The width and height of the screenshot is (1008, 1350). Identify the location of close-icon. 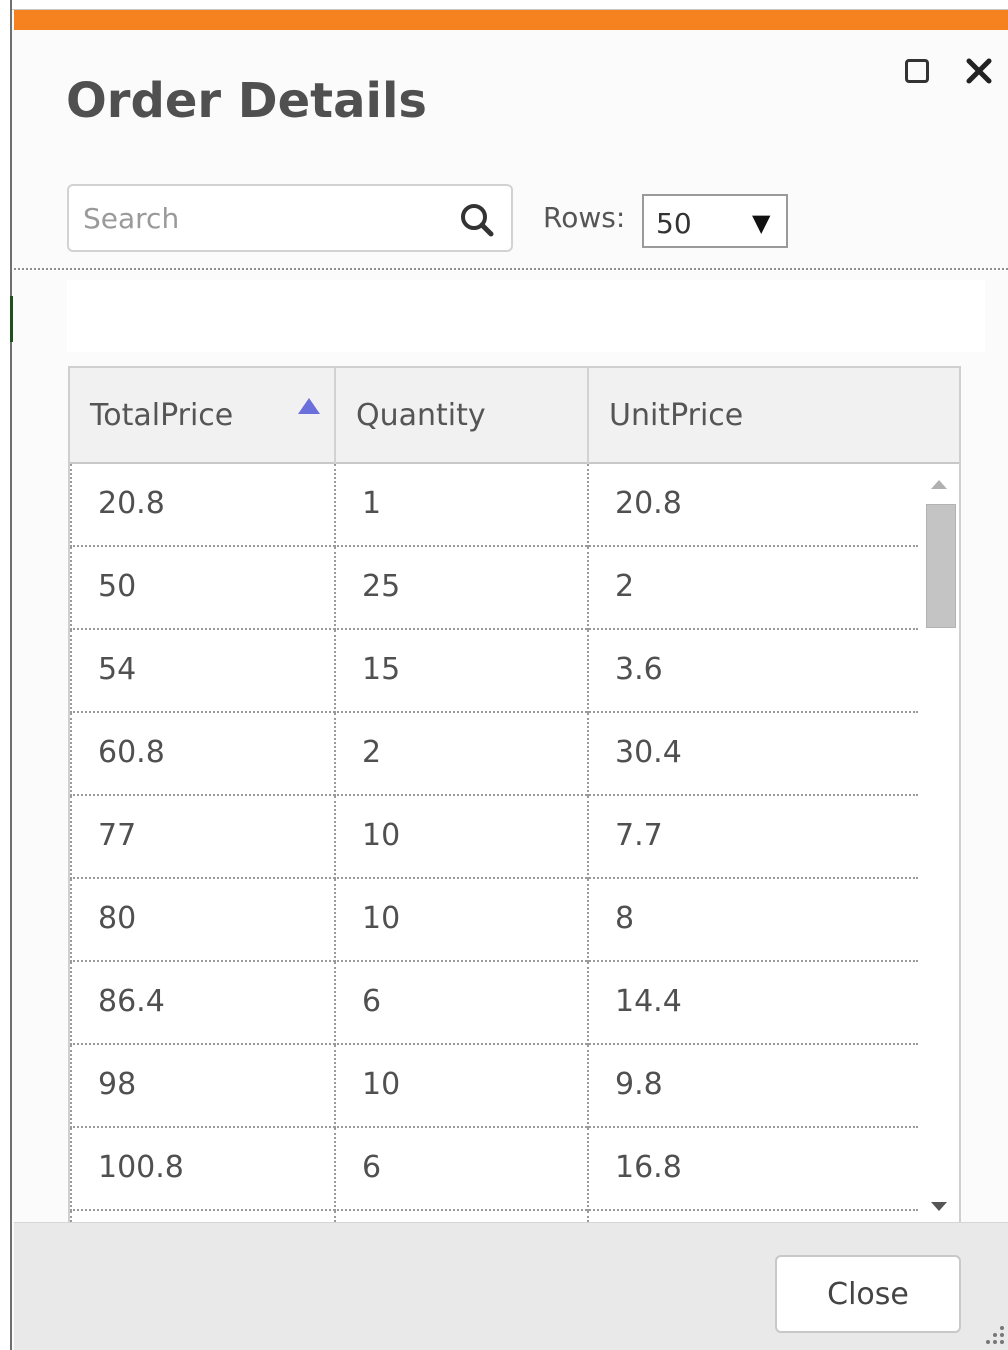
(979, 71).